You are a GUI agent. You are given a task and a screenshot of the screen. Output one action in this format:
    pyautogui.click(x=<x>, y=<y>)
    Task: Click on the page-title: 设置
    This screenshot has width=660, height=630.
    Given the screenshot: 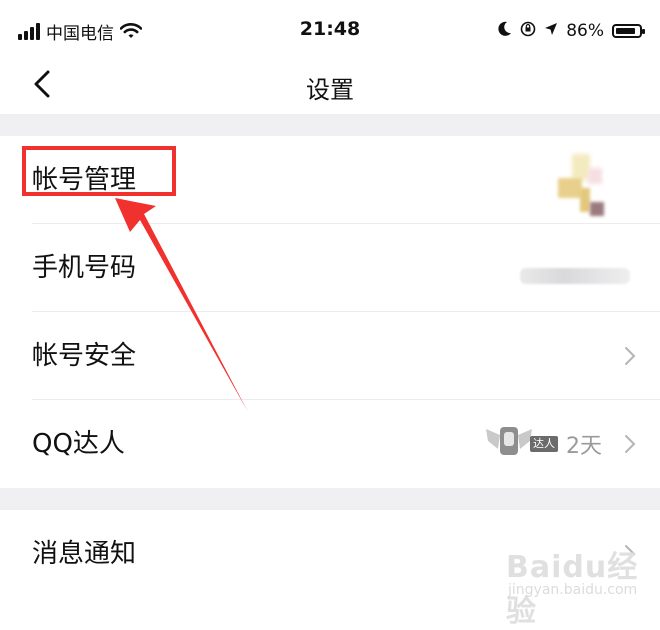 What is the action you would take?
    pyautogui.click(x=330, y=90)
    